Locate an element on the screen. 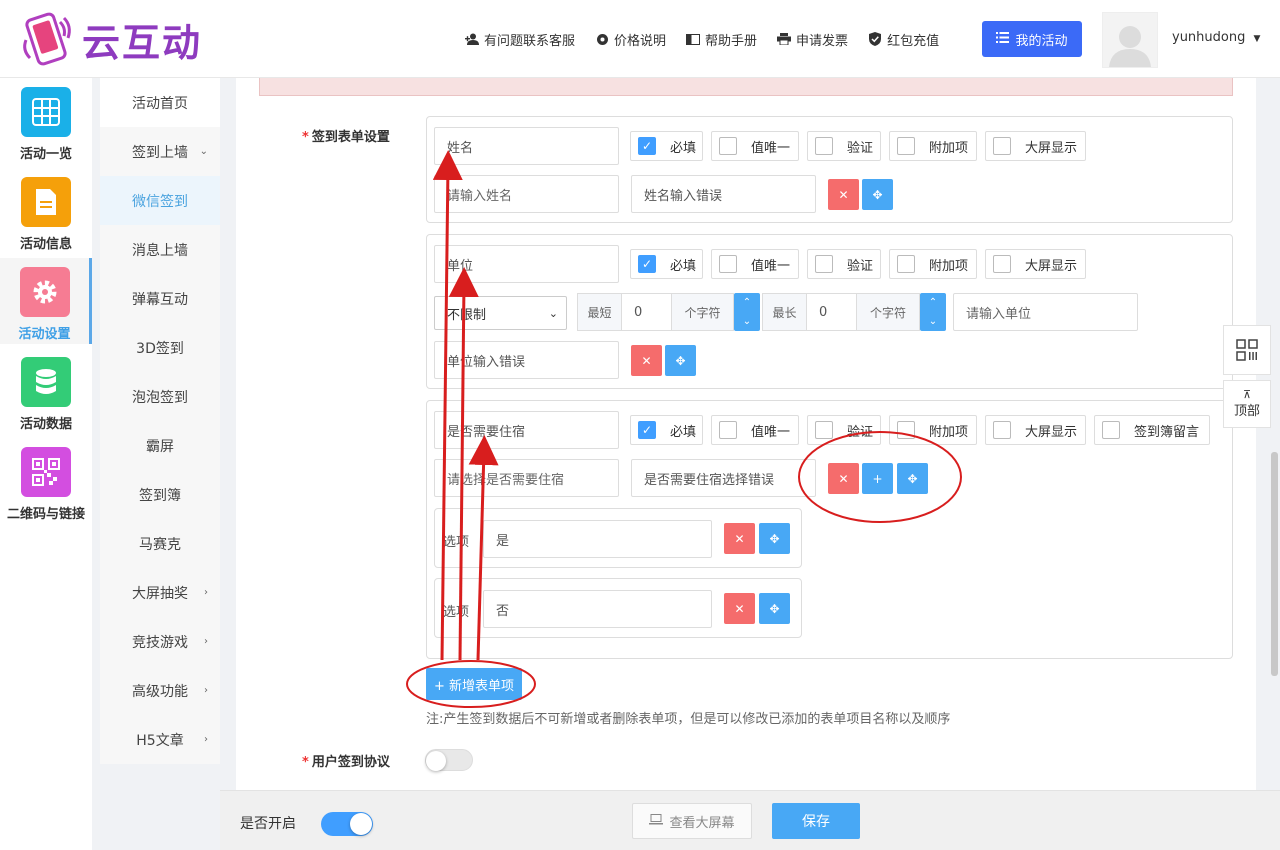 The image size is (1280, 850). rail-label: 二维码与链接 is located at coordinates (45, 514).